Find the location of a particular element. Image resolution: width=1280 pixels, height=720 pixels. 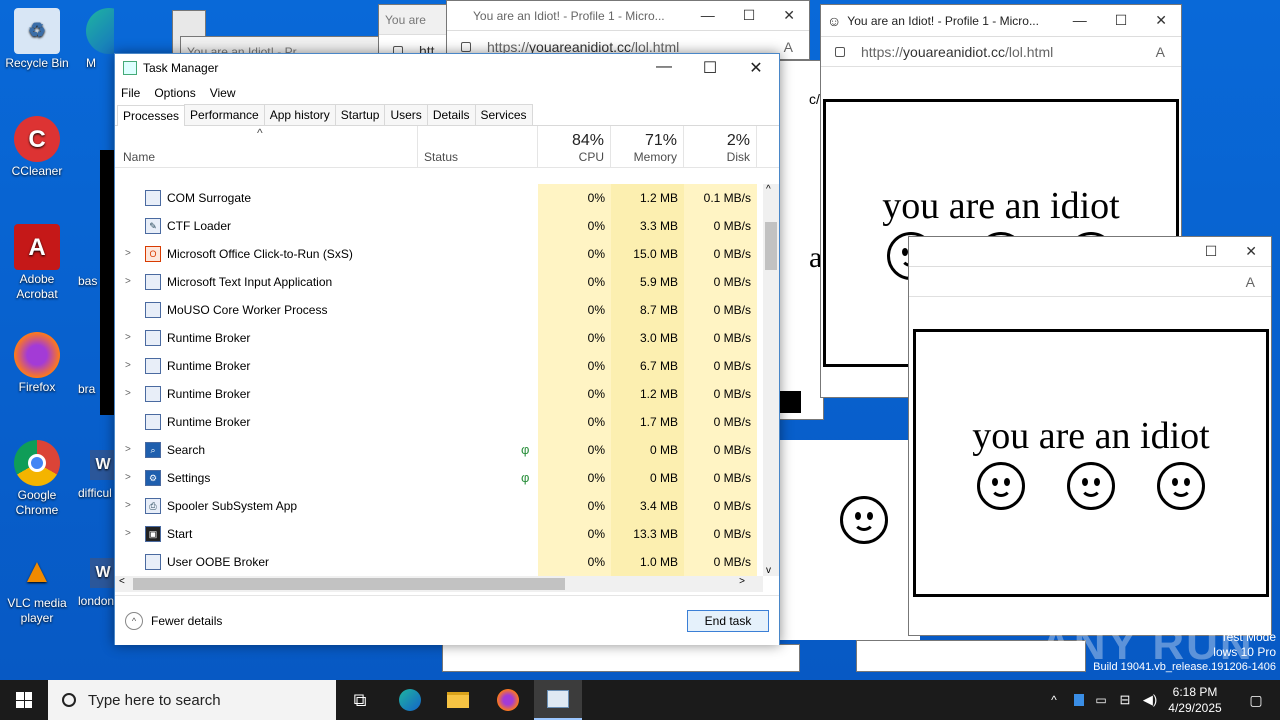

fewer-details-button: ^ Fewer details is located at coordinates (173, 621).